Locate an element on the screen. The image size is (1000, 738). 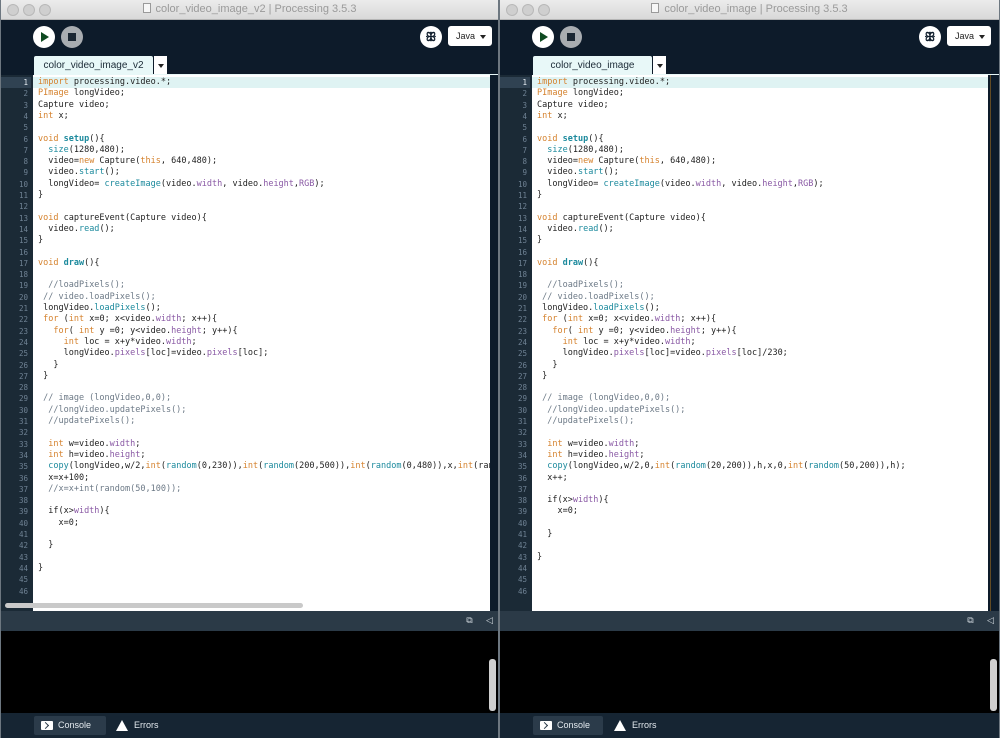
code-line: video.start(); is located at coordinates (261, 172).